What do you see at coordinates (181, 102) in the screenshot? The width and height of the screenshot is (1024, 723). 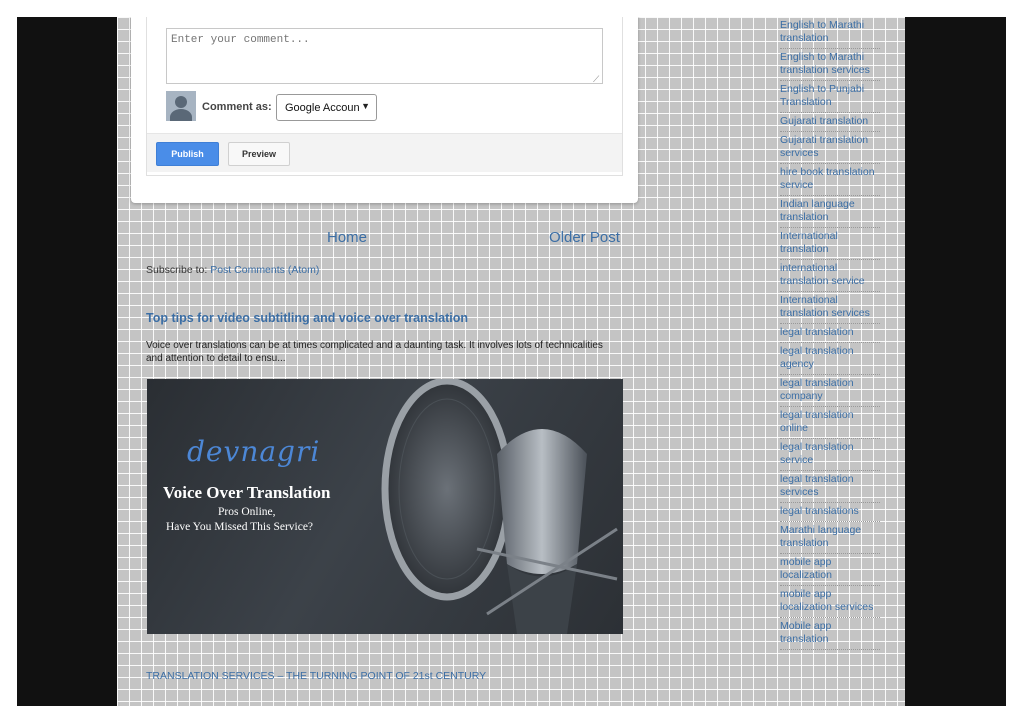 I see `avatar-head` at bounding box center [181, 102].